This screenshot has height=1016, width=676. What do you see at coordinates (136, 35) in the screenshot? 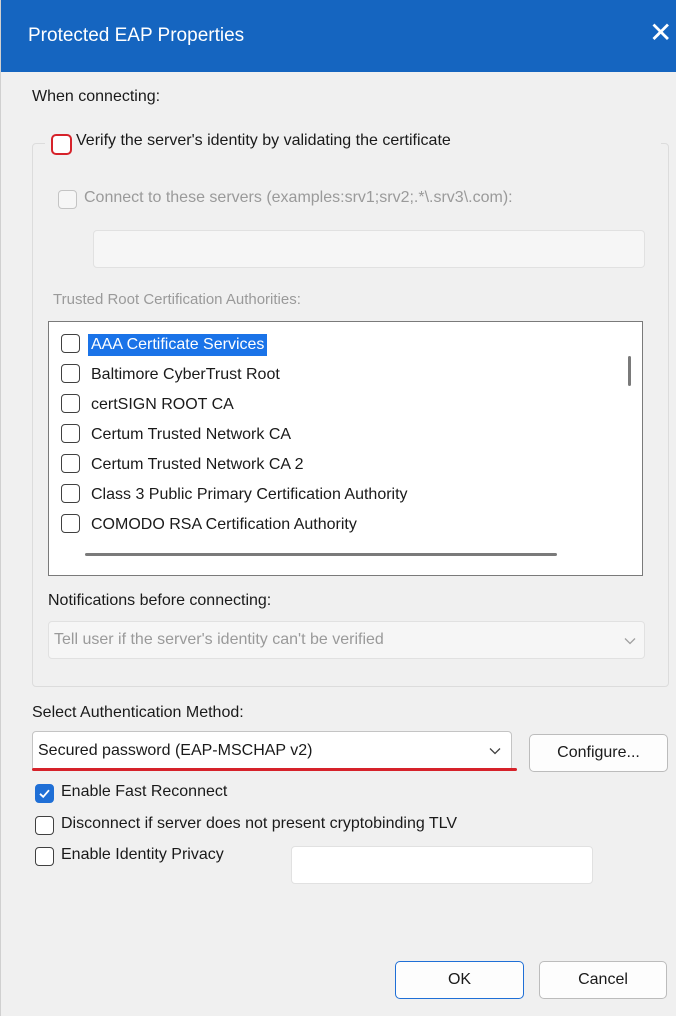
I see `window-title: Protected EAP Properties` at bounding box center [136, 35].